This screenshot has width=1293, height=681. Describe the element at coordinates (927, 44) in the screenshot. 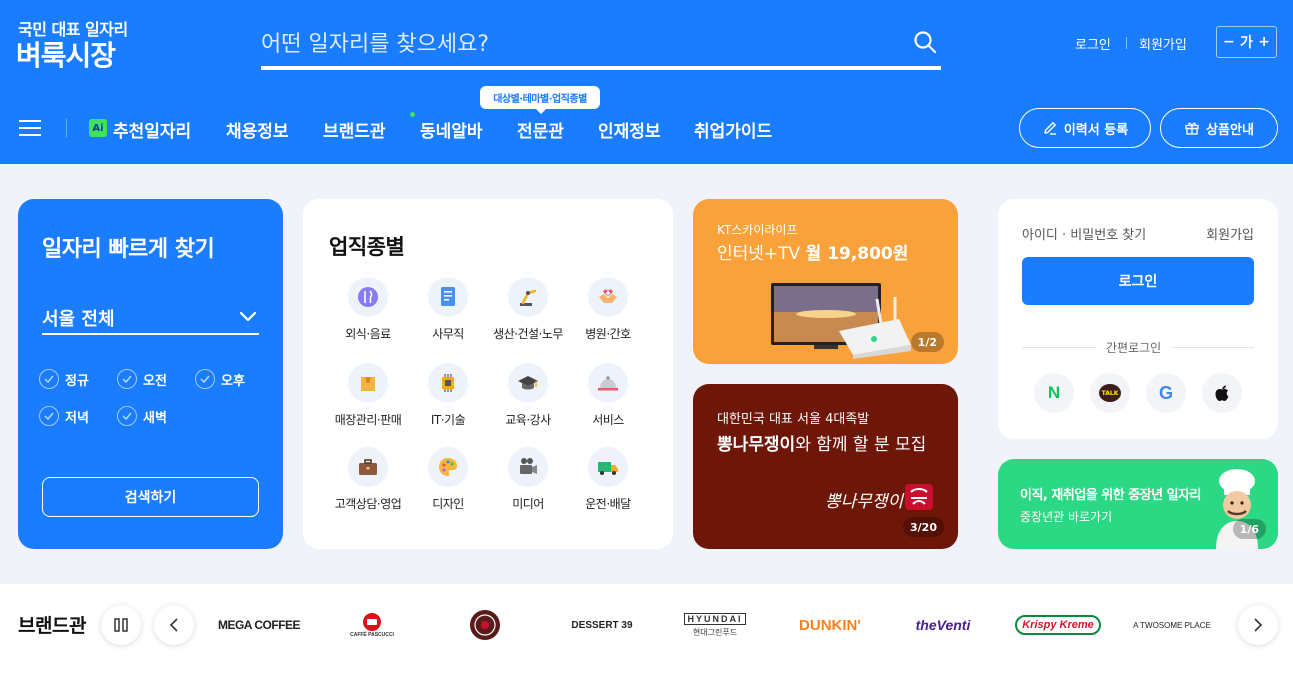

I see `search-icon` at that location.